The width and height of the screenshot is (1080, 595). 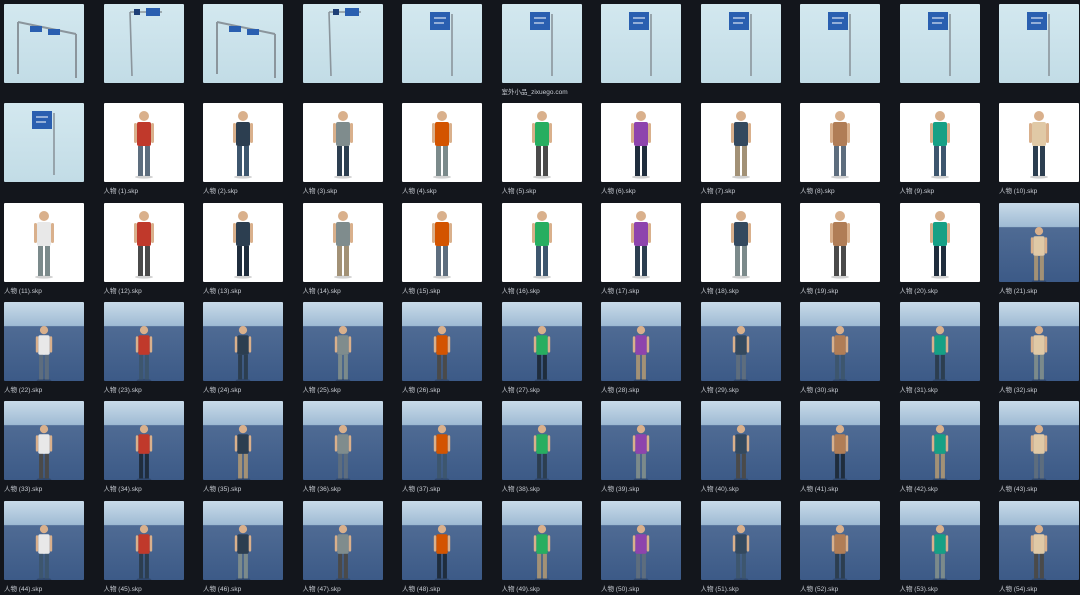 I want to click on file-name-label: 人物 (37).skp, so click(x=421, y=490).